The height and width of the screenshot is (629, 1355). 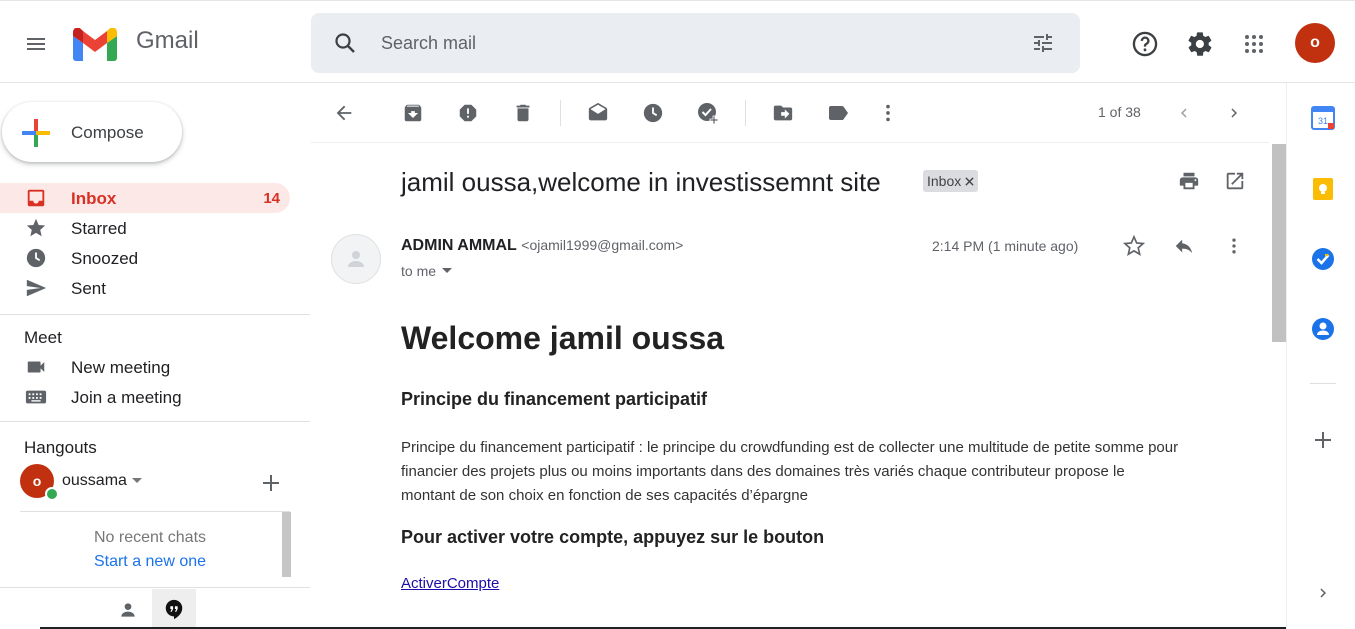 I want to click on gmail-logo-icon, so click(x=95, y=44).